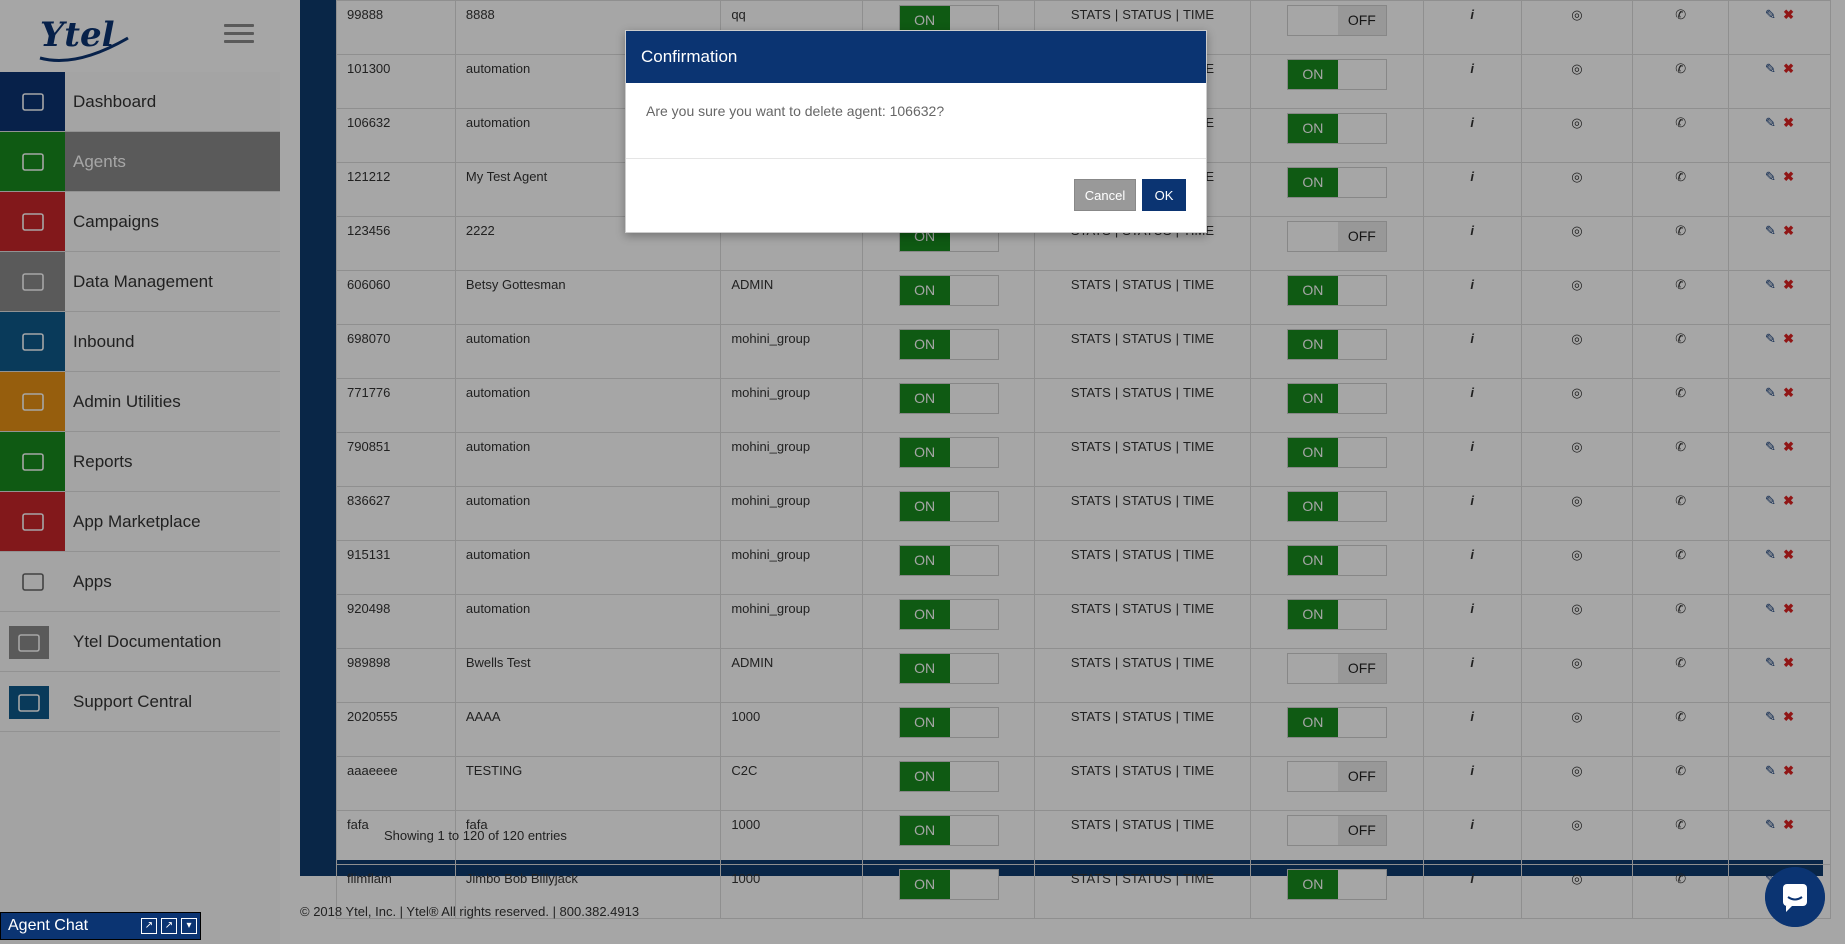 The image size is (1845, 944). Describe the element at coordinates (1795, 897) in the screenshot. I see `chat-bubble-icon` at that location.